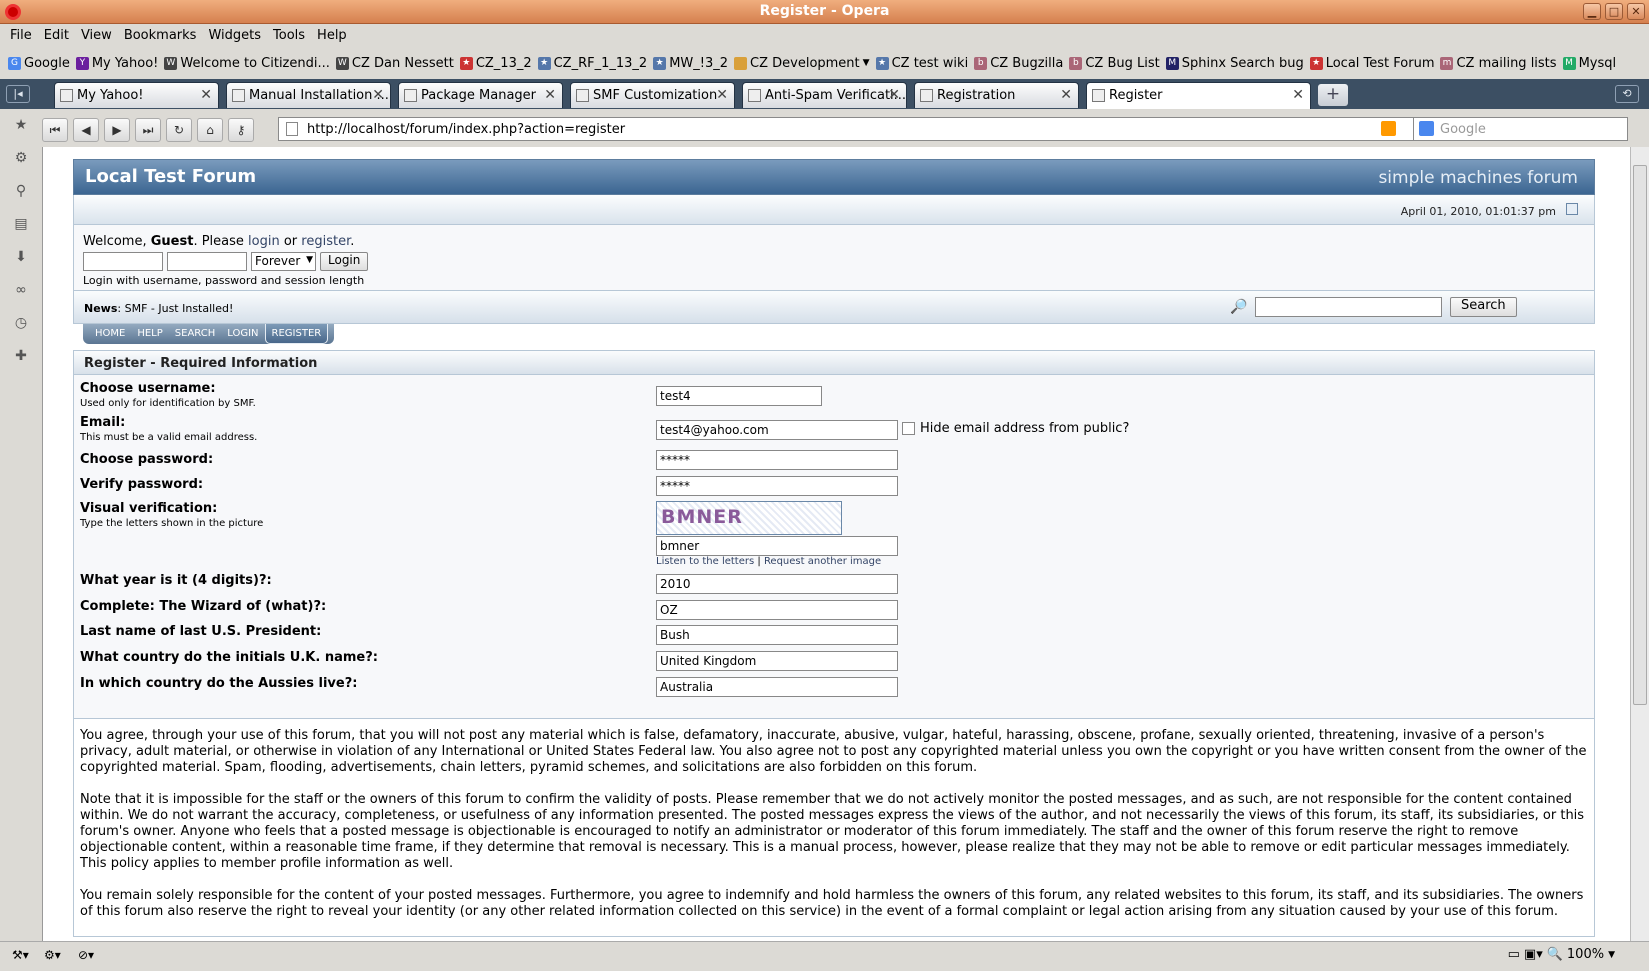 Image resolution: width=1649 pixels, height=971 pixels. I want to click on menu-login: LOGIN, so click(242, 334).